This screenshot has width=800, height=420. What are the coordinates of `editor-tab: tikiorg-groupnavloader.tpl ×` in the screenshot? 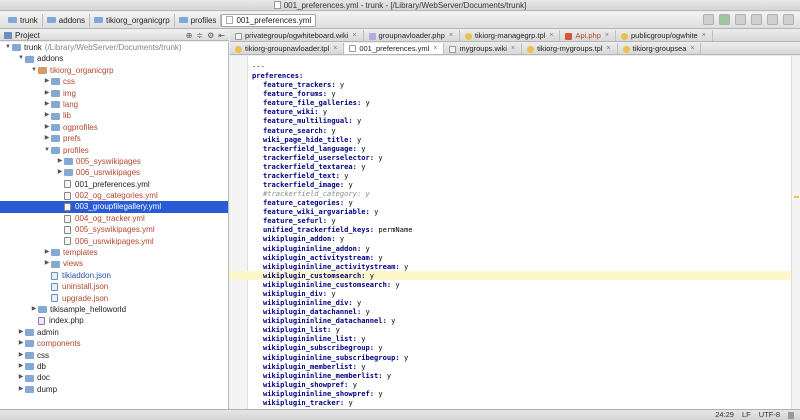 It's located at (287, 48).